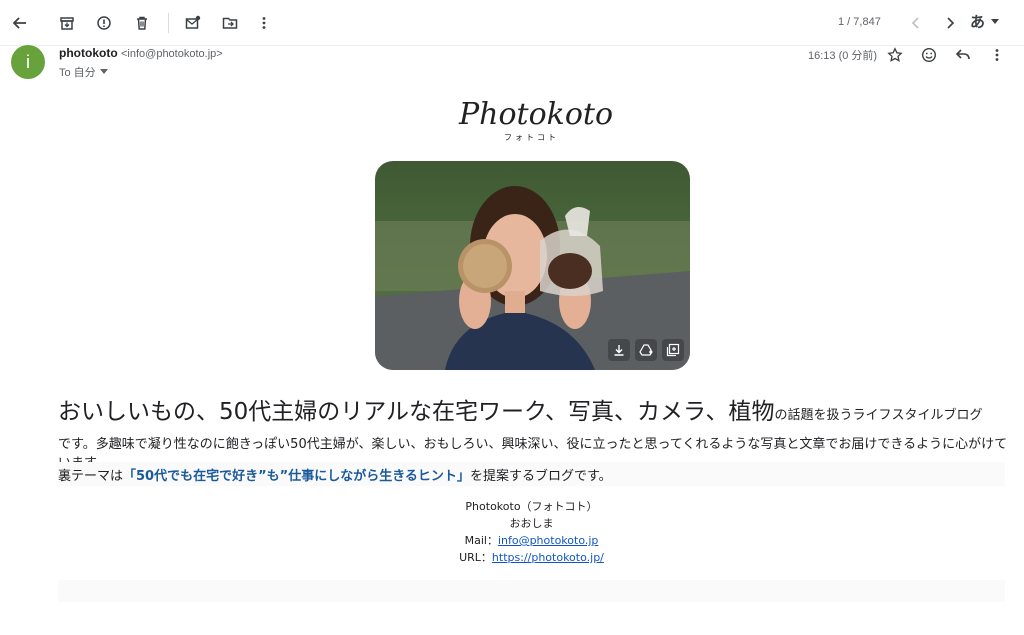 The width and height of the screenshot is (1024, 635). I want to click on theme-prefix: 裏テーマは, so click(91, 476).